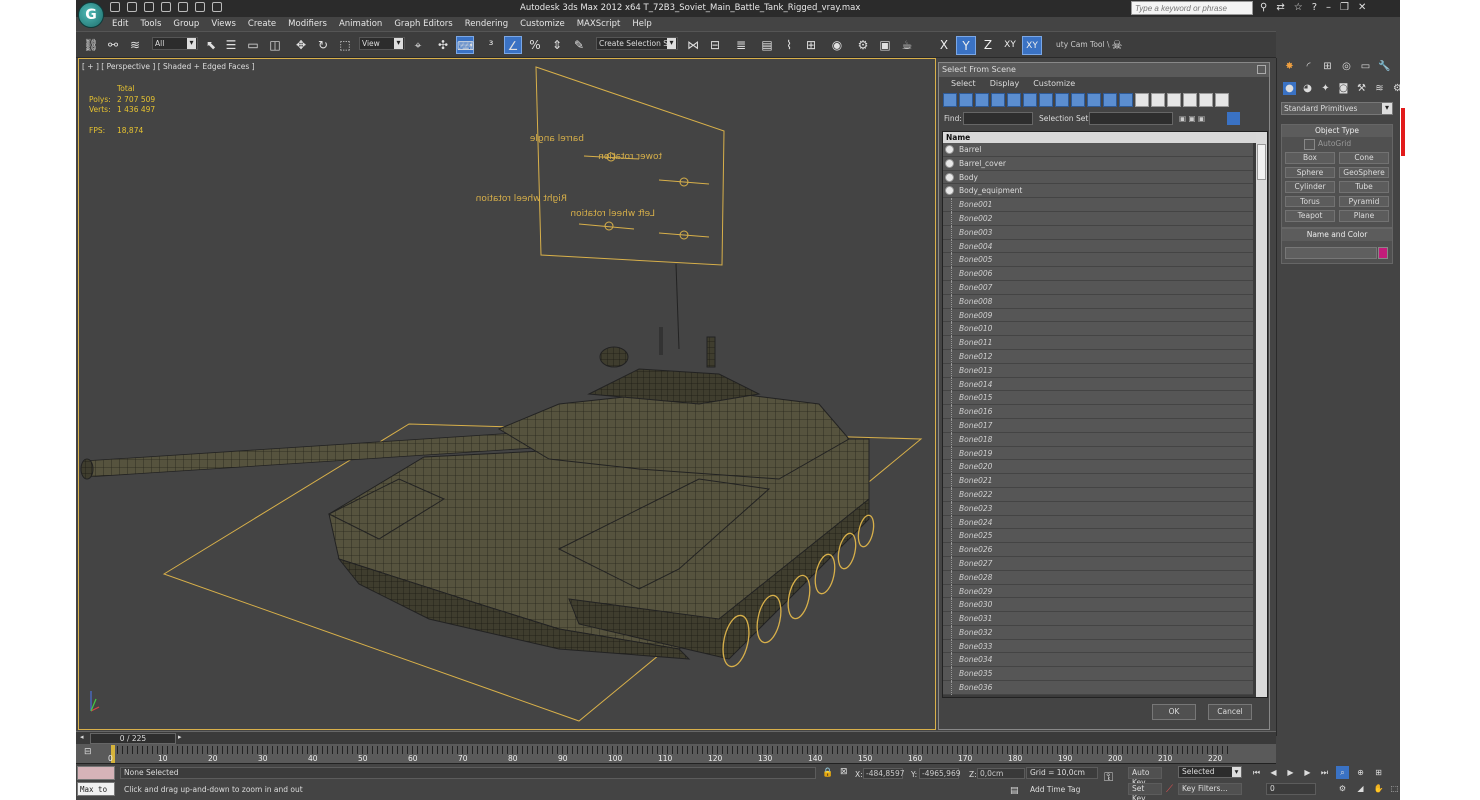 The height and width of the screenshot is (800, 1480). I want to click on material-editor-icon: ◉, so click(837, 45).